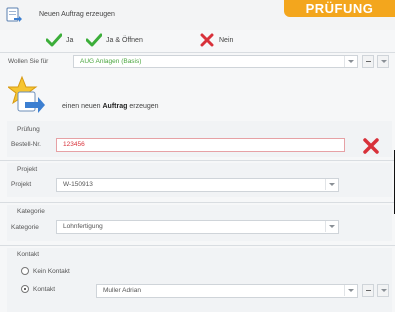  What do you see at coordinates (28, 61) in the screenshot?
I see `wollen-label: Wollen Sie für` at bounding box center [28, 61].